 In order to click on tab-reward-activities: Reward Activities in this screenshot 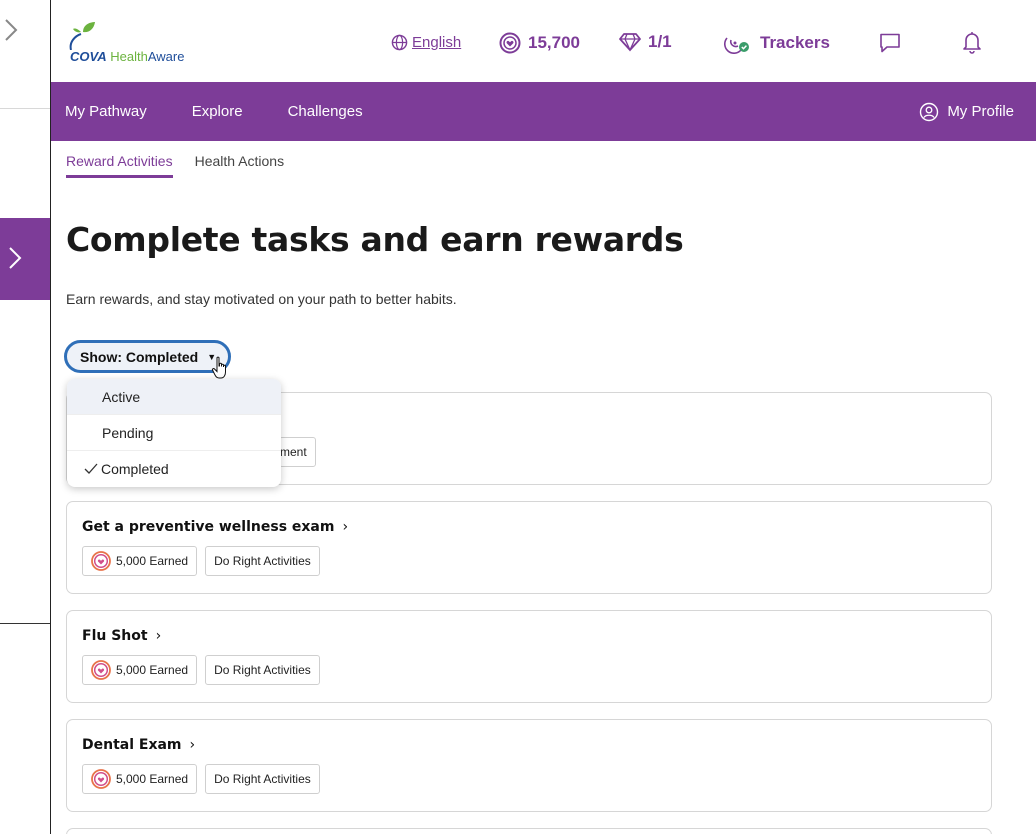, I will do `click(119, 165)`.